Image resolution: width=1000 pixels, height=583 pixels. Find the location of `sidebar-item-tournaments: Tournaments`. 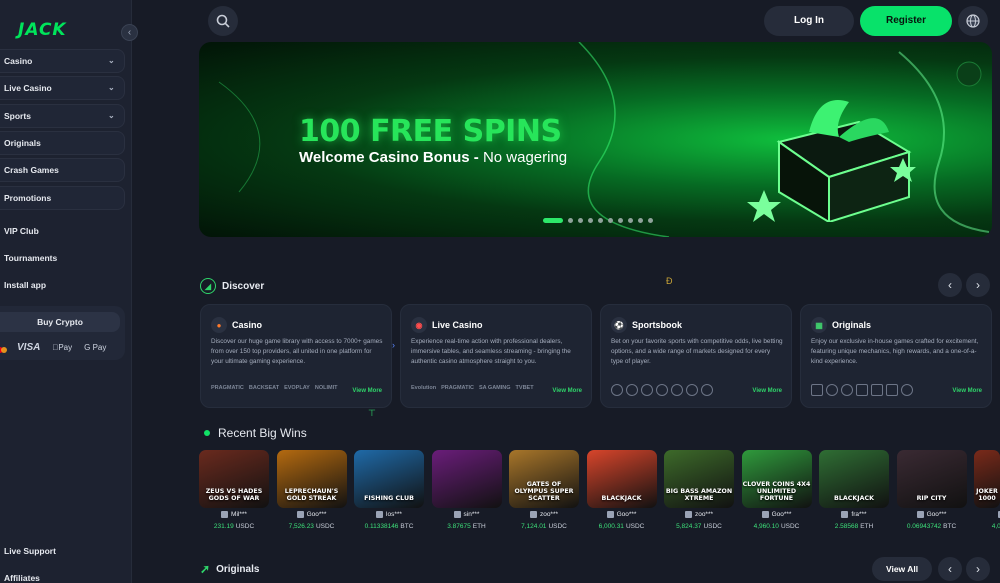

sidebar-item-tournaments: Tournaments is located at coordinates (30, 258).